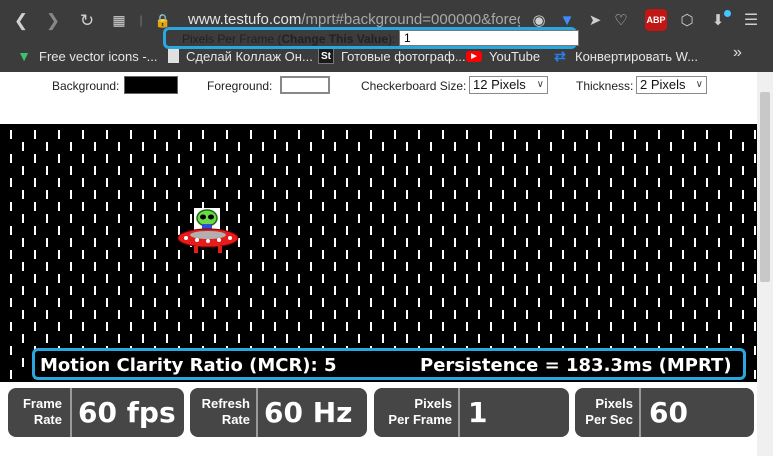 The height and width of the screenshot is (456, 773). I want to click on checkerboard-size-select: 12 Pixels ∨, so click(508, 85).